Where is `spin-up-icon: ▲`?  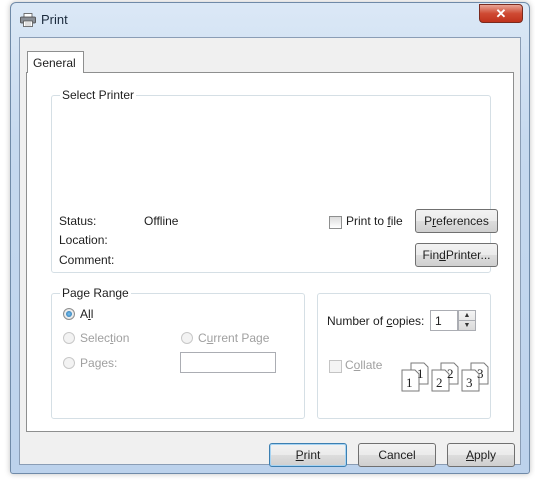
spin-up-icon: ▲ is located at coordinates (467, 316).